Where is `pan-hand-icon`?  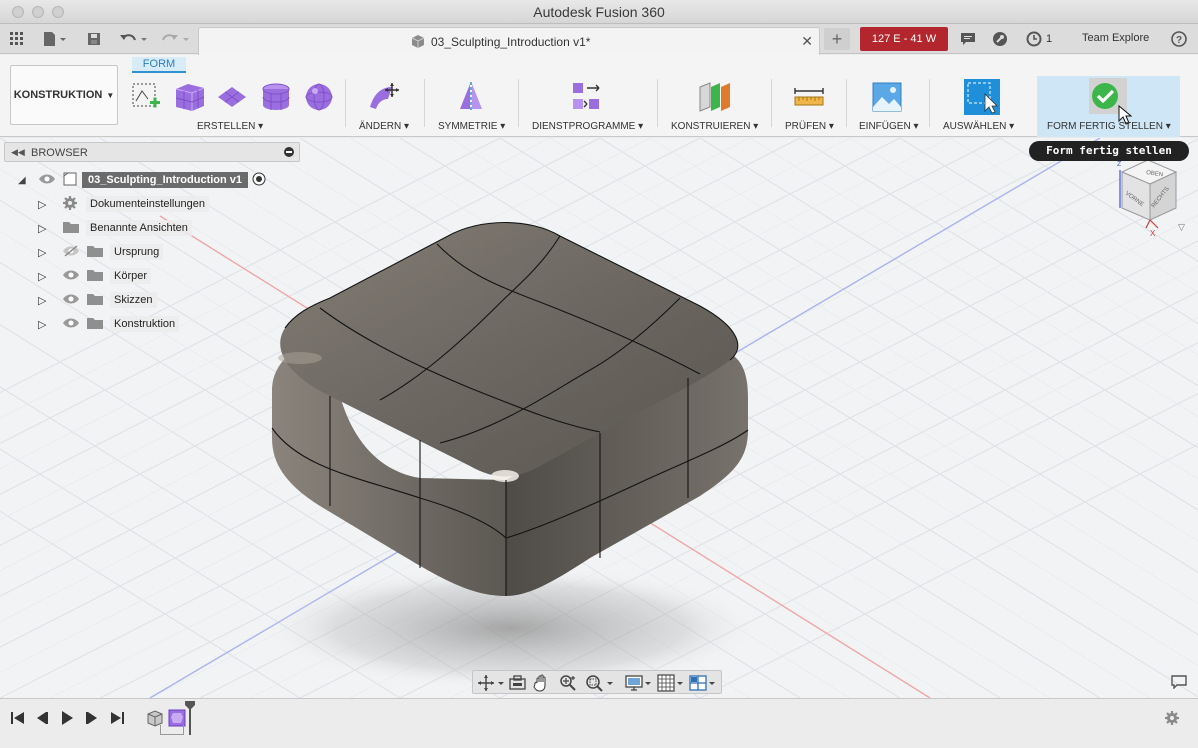 pan-hand-icon is located at coordinates (542, 684).